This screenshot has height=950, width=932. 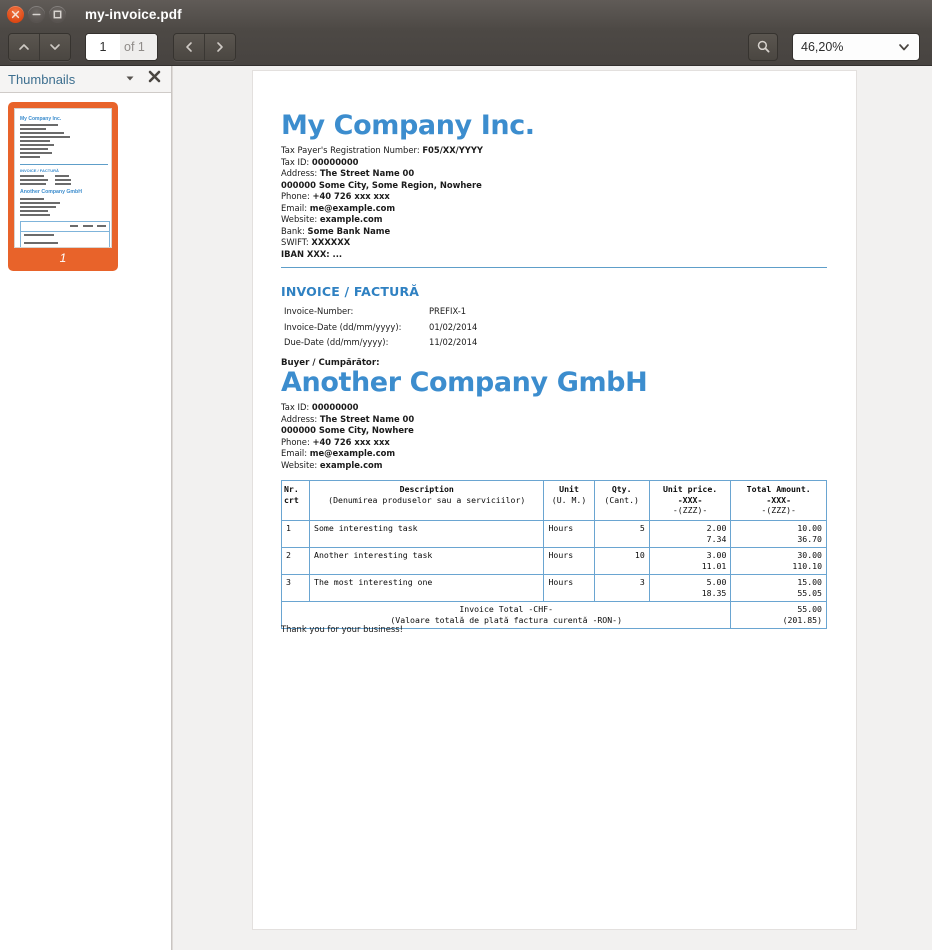 I want to click on mini-rule, so click(x=64, y=164).